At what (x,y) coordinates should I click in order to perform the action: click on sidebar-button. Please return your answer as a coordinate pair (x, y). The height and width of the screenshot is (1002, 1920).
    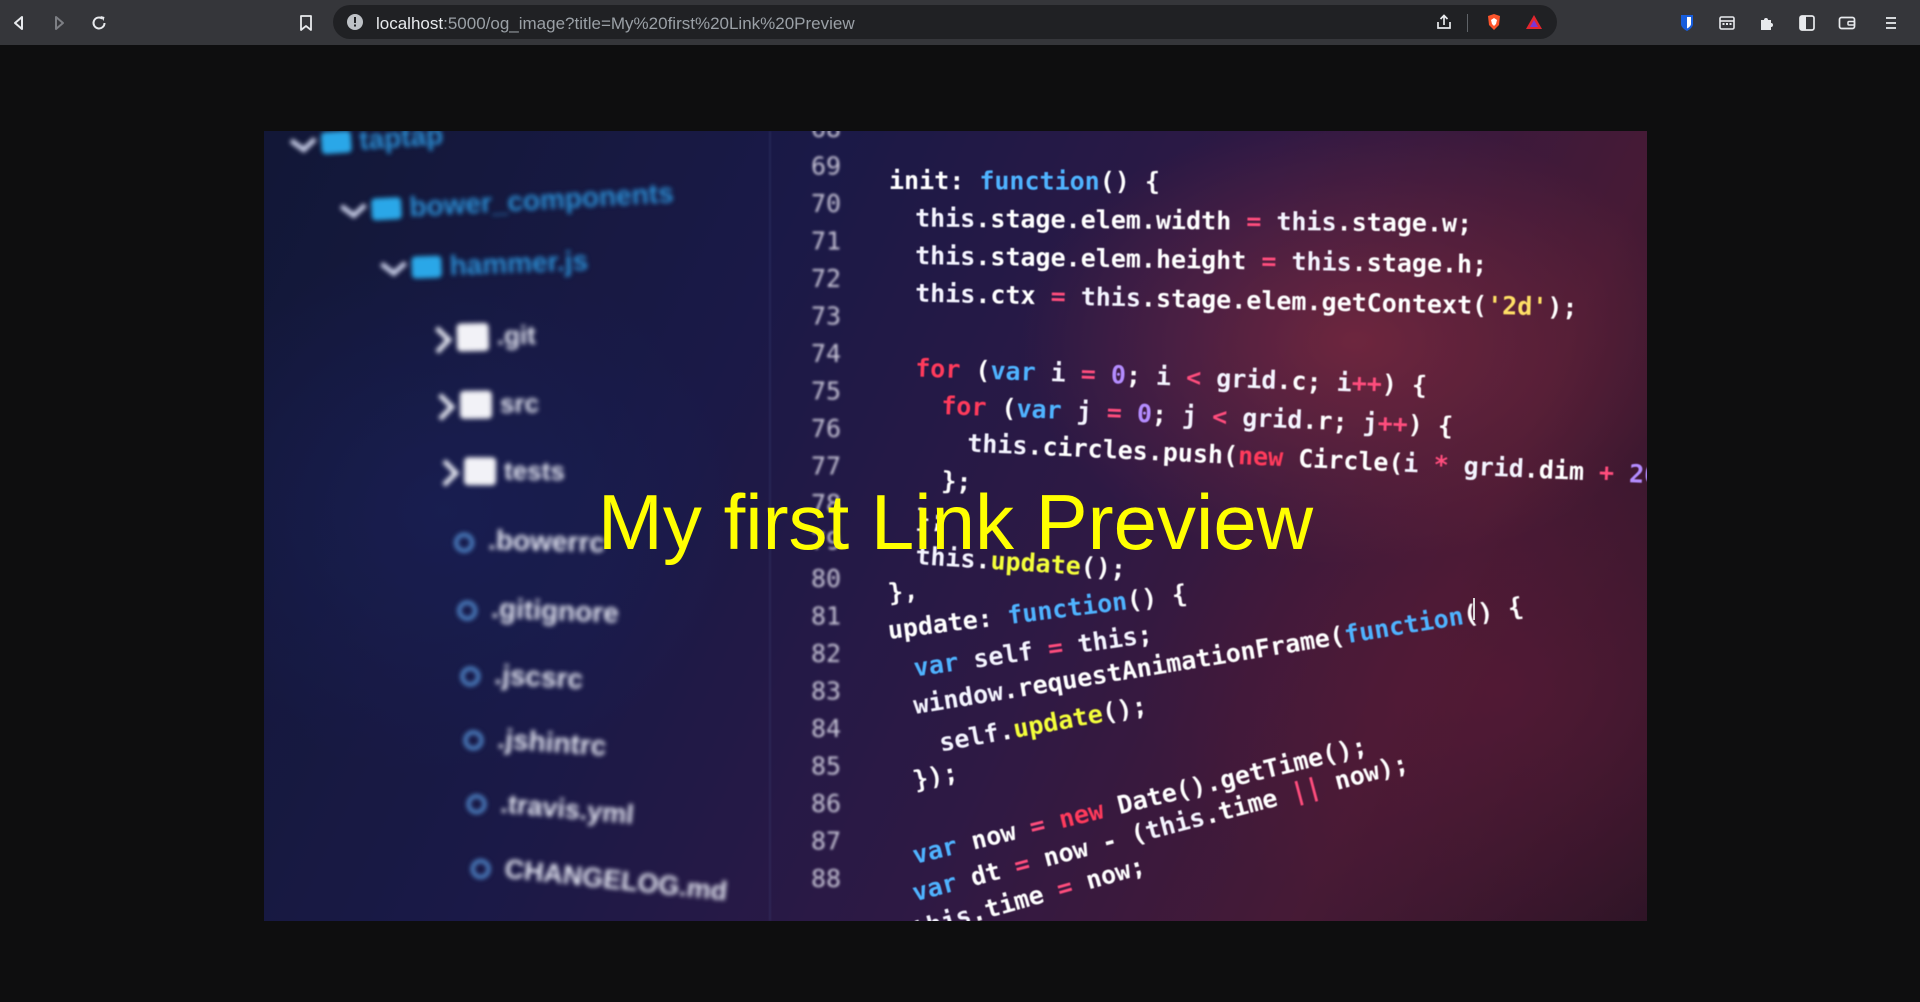
    Looking at the image, I should click on (1807, 23).